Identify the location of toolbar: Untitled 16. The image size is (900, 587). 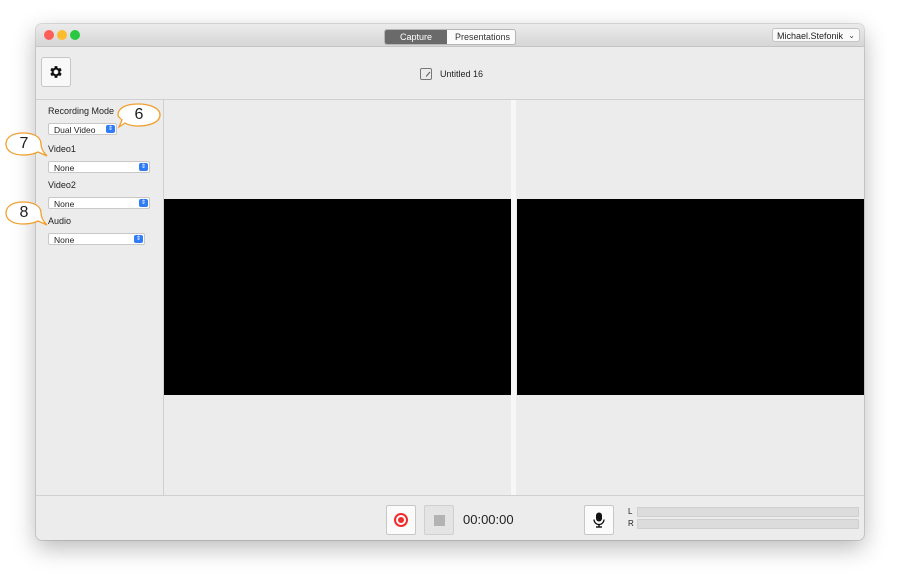
(450, 73).